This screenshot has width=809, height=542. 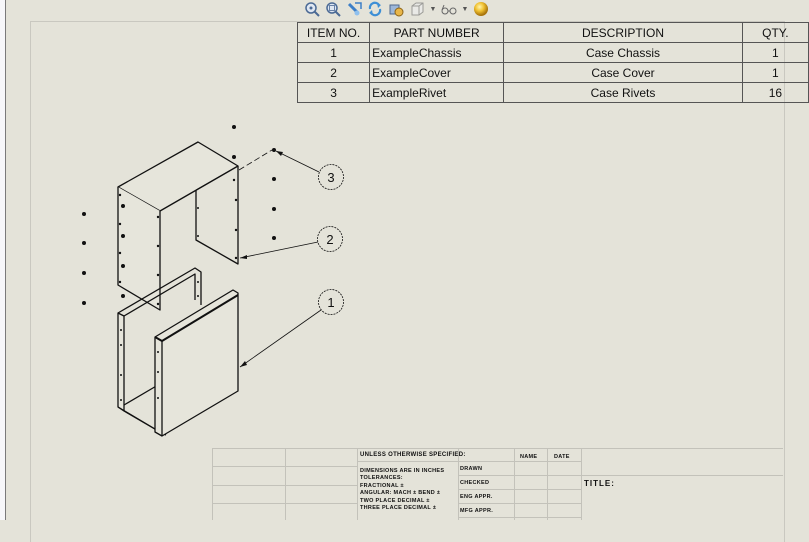 I want to click on tolerances-label: TOLERANCES:, so click(x=381, y=478).